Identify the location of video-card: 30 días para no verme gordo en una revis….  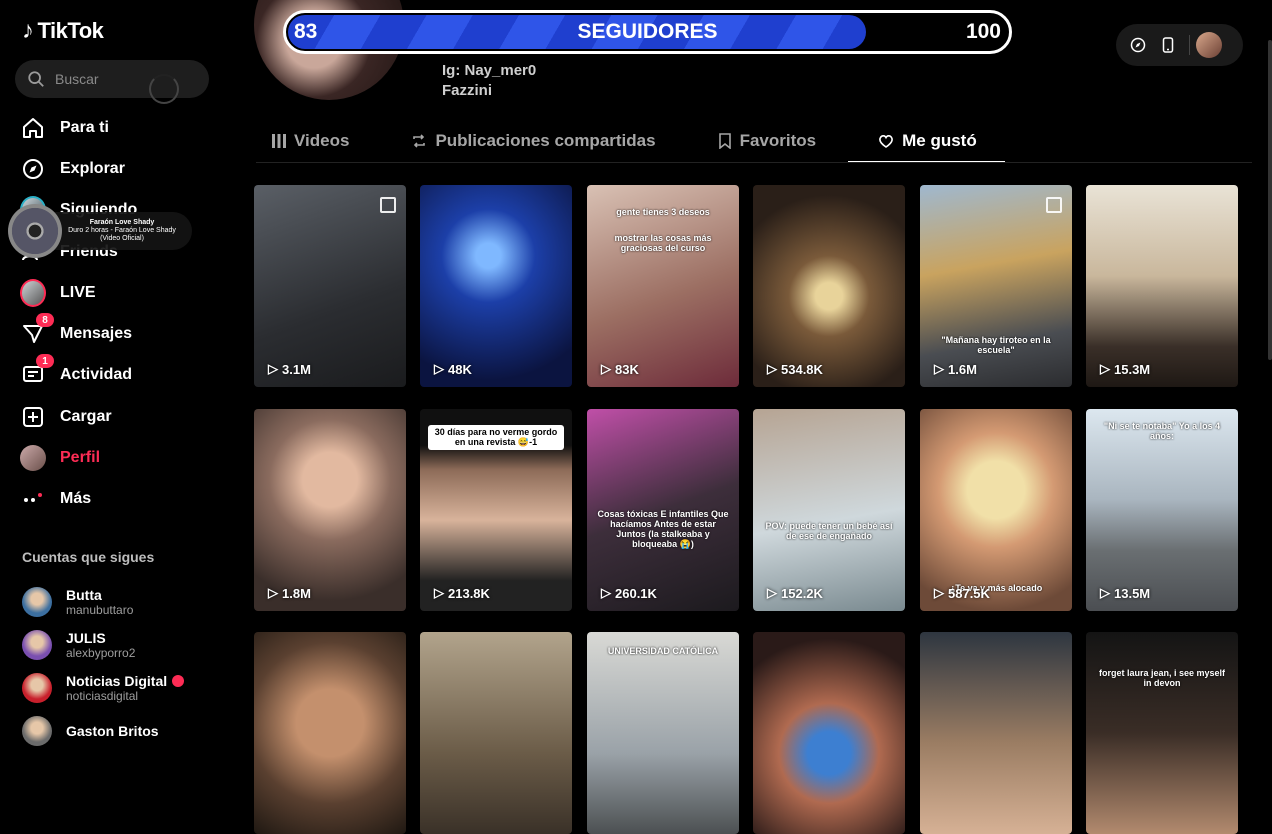
(496, 510).